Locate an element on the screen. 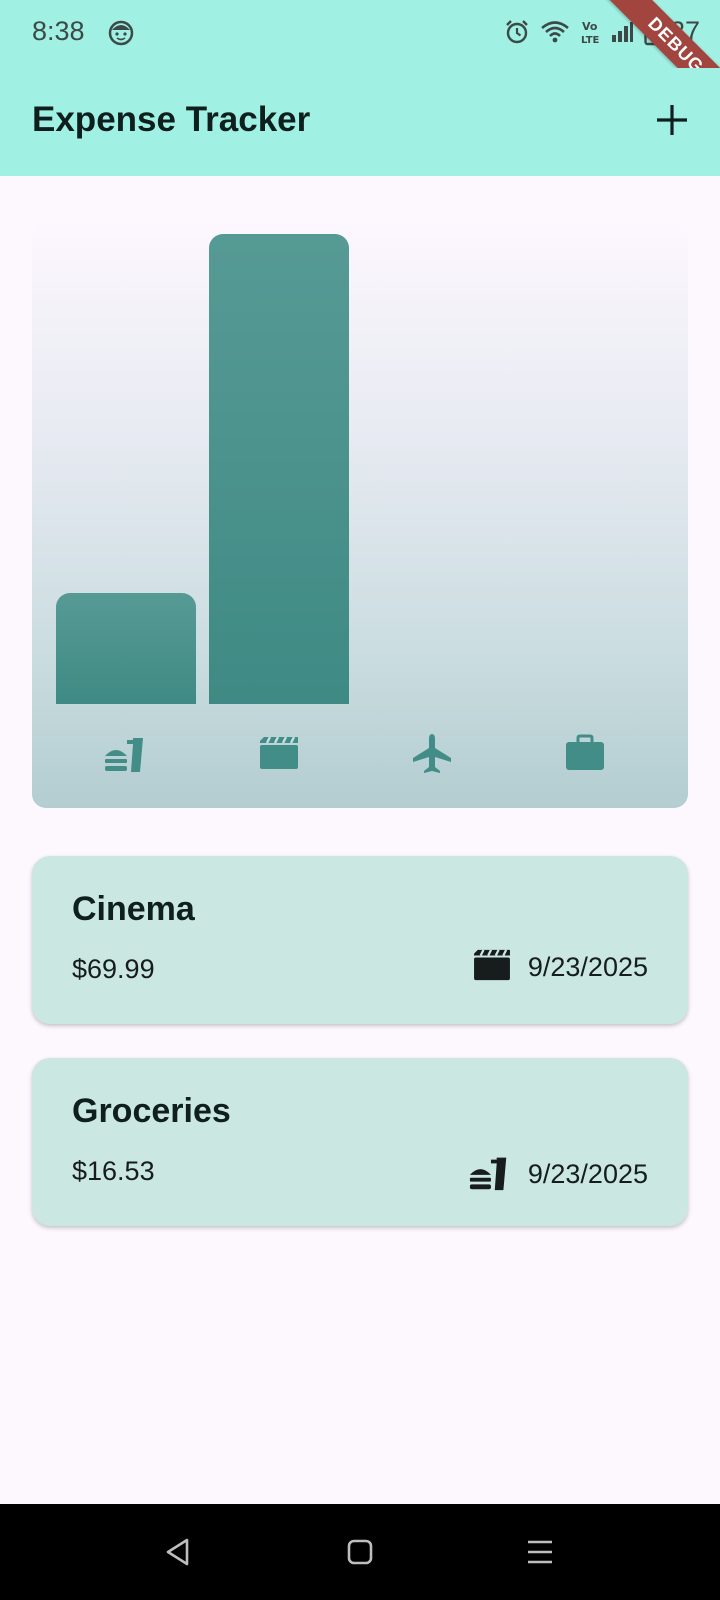 The height and width of the screenshot is (1600, 720). add-icon is located at coordinates (672, 120).